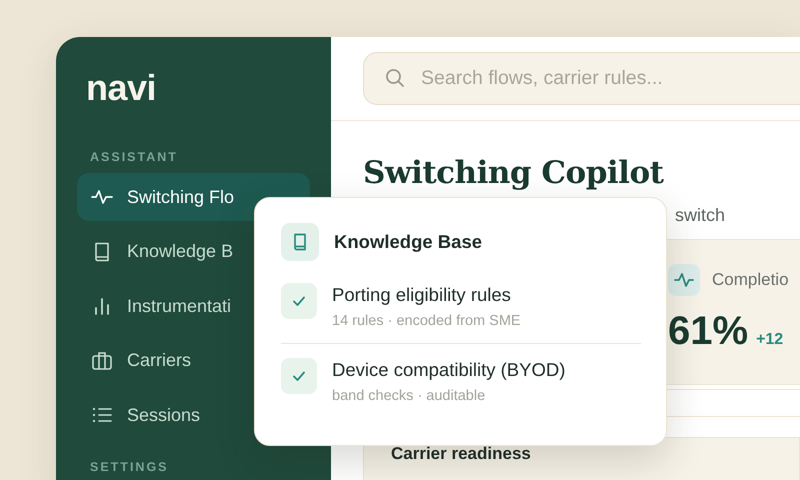 This screenshot has height=480, width=800. Describe the element at coordinates (193, 252) in the screenshot. I see `sidebar-item: Knowledge B` at that location.